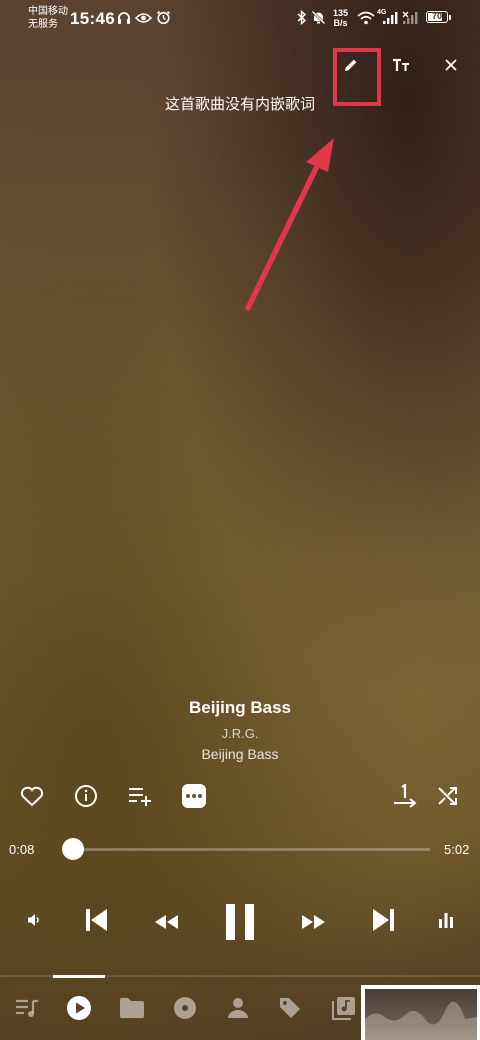 Image resolution: width=480 pixels, height=1040 pixels. I want to click on nav-folders, so click(132, 1008).